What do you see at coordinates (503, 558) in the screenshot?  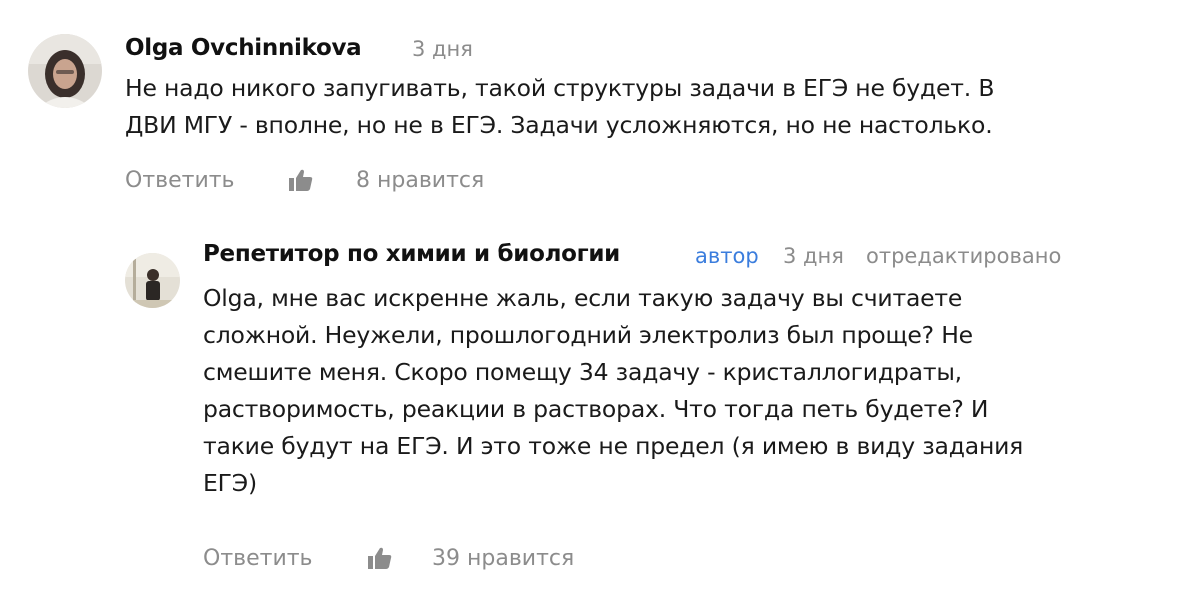 I see `likes-count: 39 нравится` at bounding box center [503, 558].